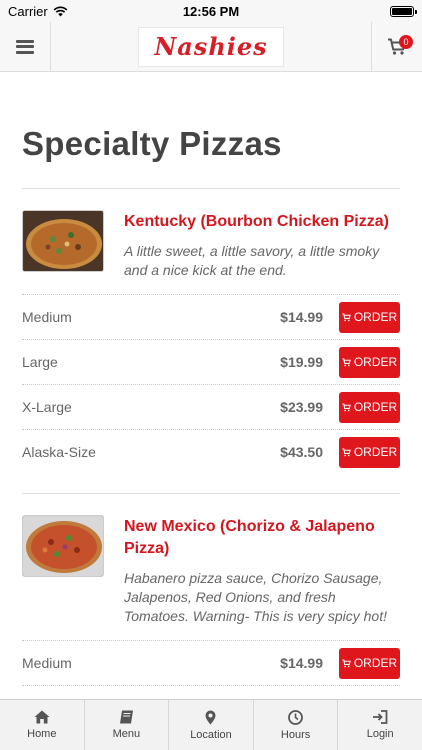 The height and width of the screenshot is (750, 422). What do you see at coordinates (211, 691) in the screenshot?
I see `size-row-partial` at bounding box center [211, 691].